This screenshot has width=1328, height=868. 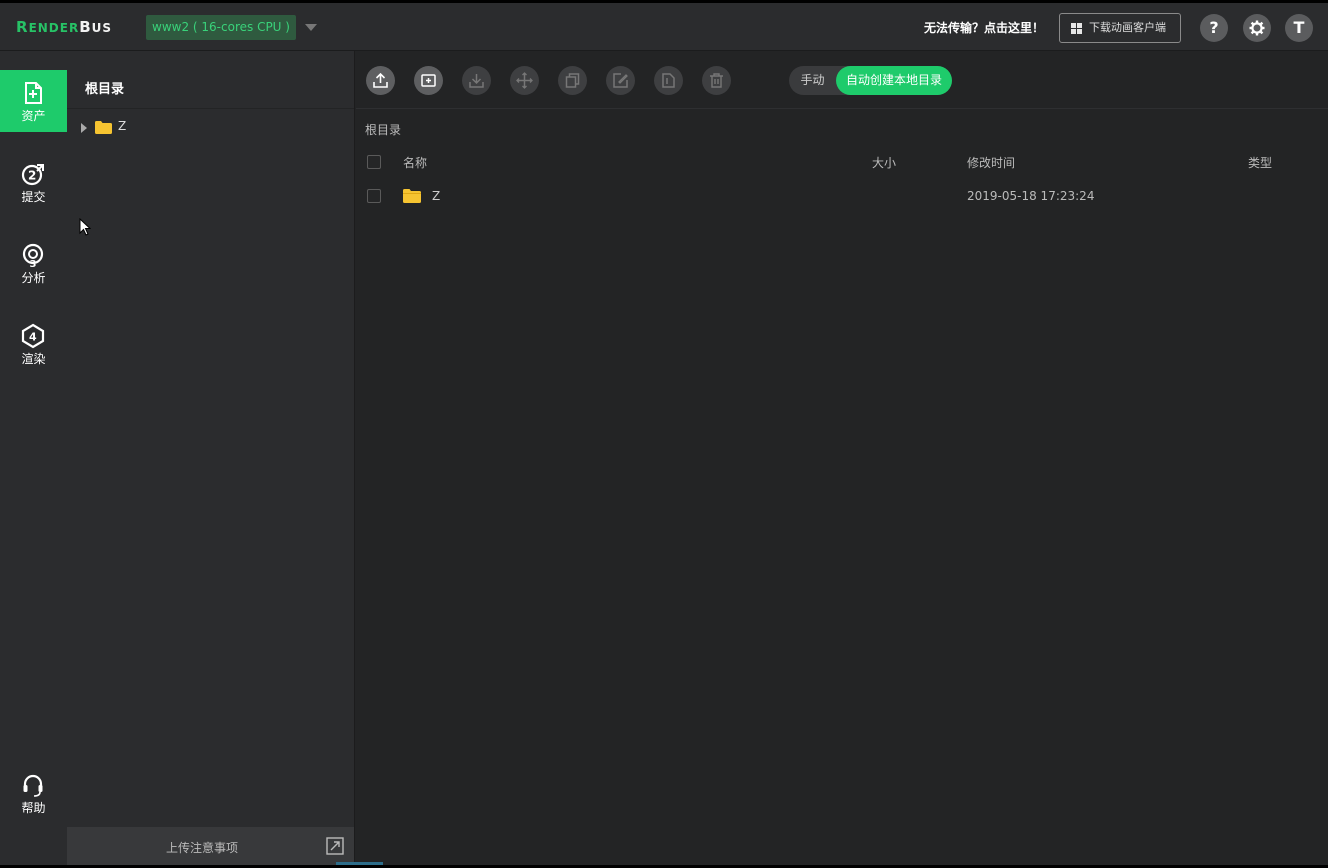 I want to click on file-modified-time: 2019-05-18 17:23:24, so click(x=1031, y=196).